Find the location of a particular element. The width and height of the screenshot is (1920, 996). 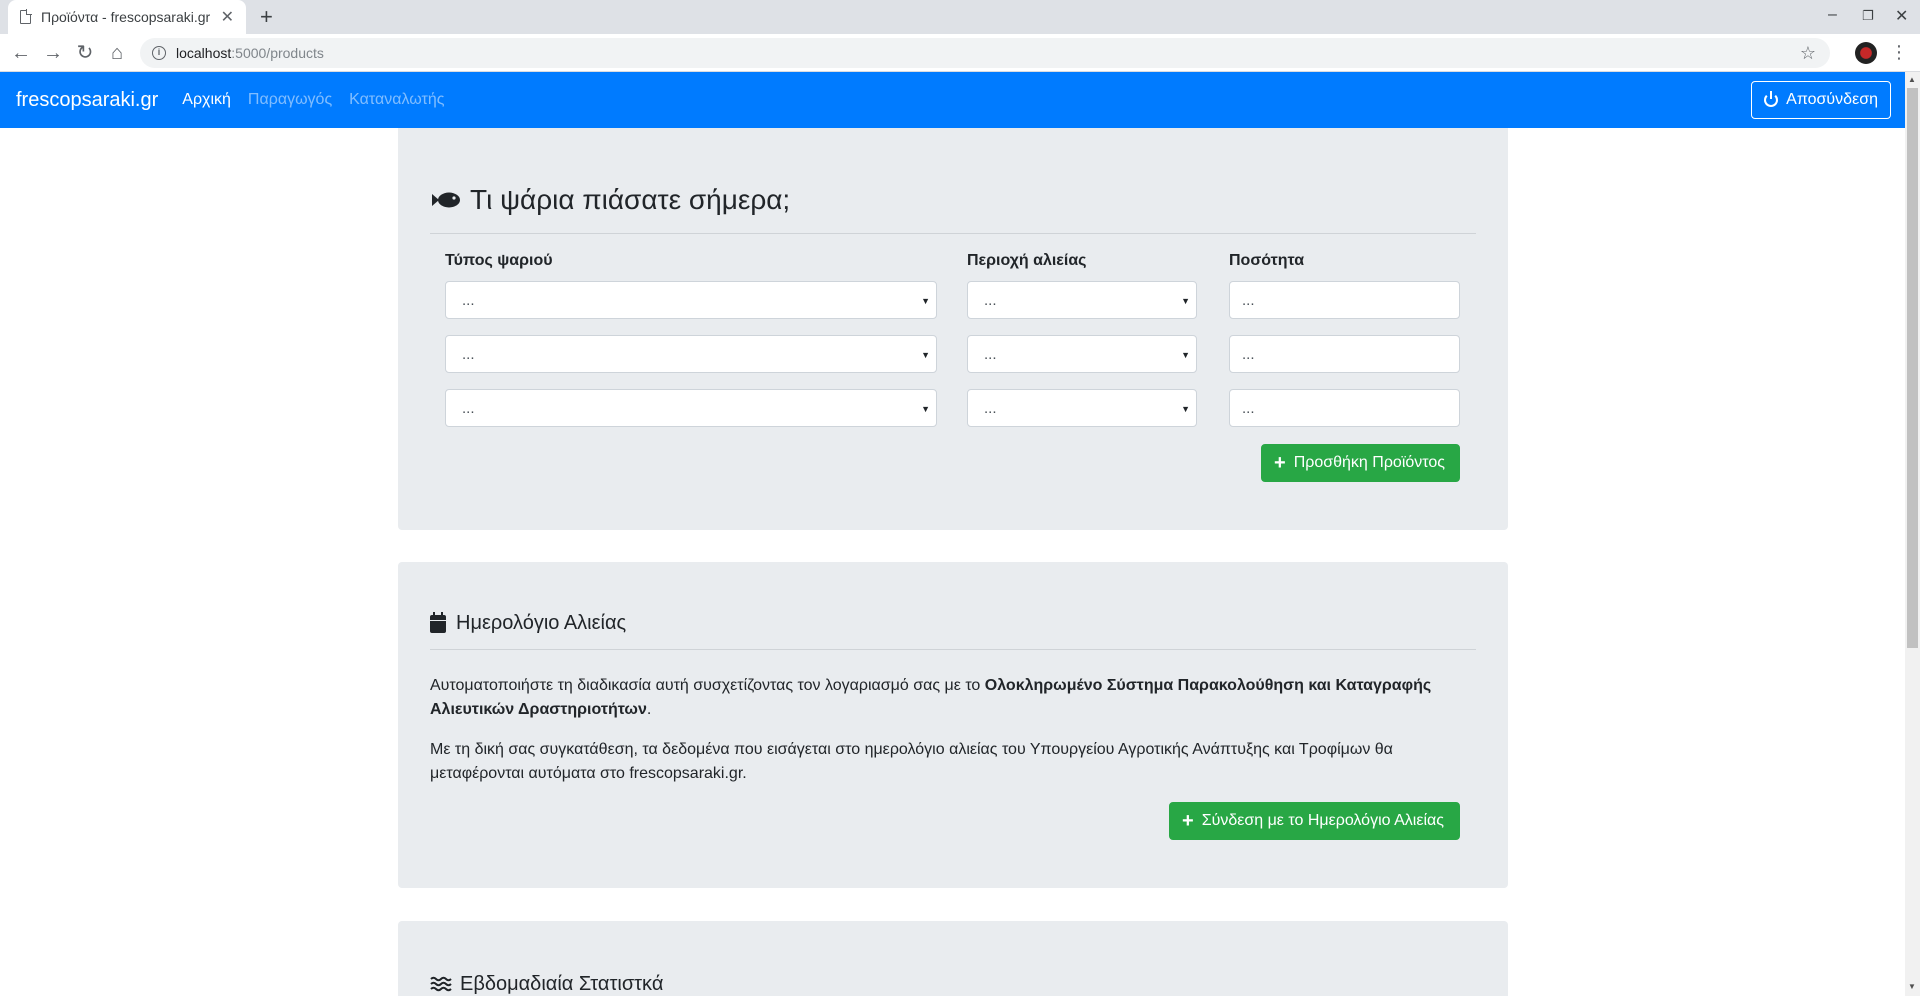

waves-icon is located at coordinates (441, 984).